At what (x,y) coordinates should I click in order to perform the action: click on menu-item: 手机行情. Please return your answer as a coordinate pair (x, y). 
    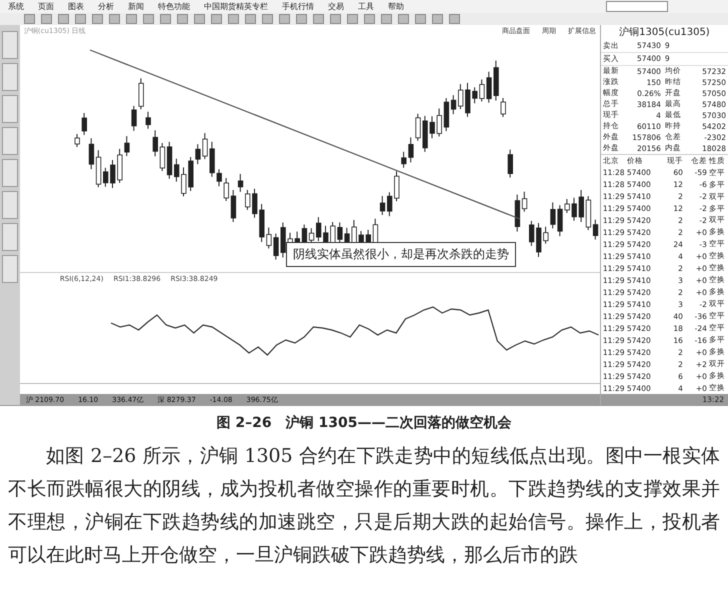
    Looking at the image, I should click on (298, 6).